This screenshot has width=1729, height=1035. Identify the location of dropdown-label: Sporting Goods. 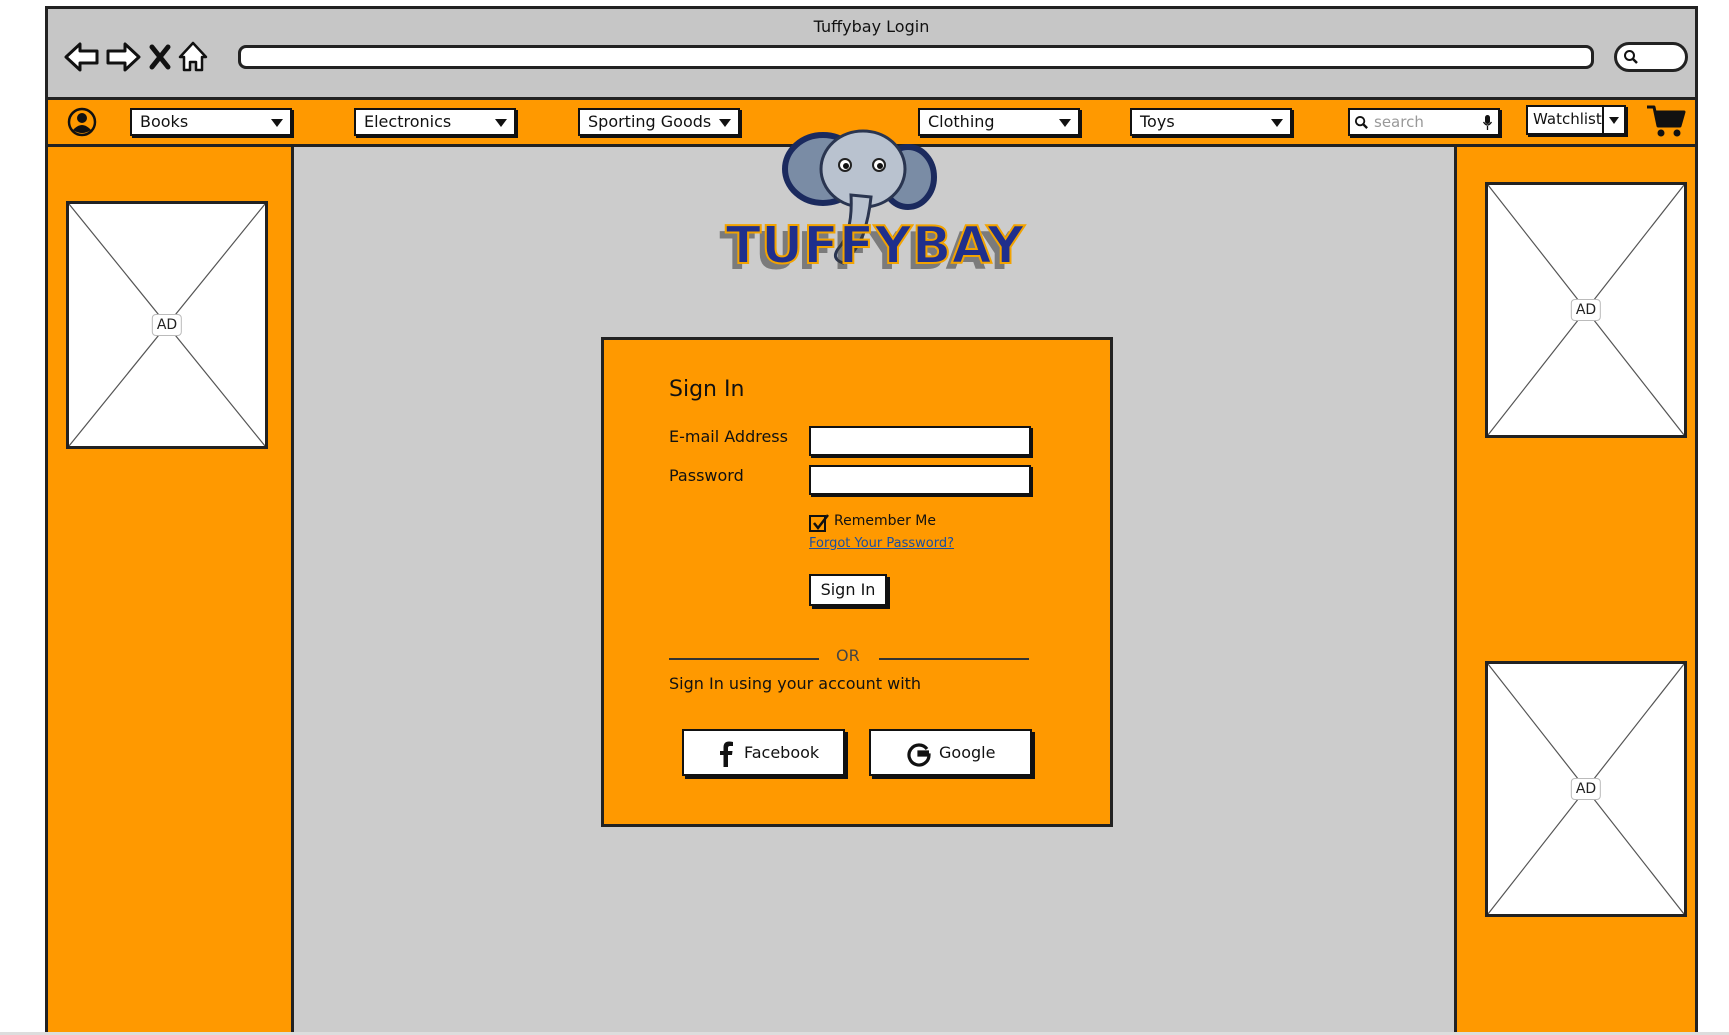
(650, 121).